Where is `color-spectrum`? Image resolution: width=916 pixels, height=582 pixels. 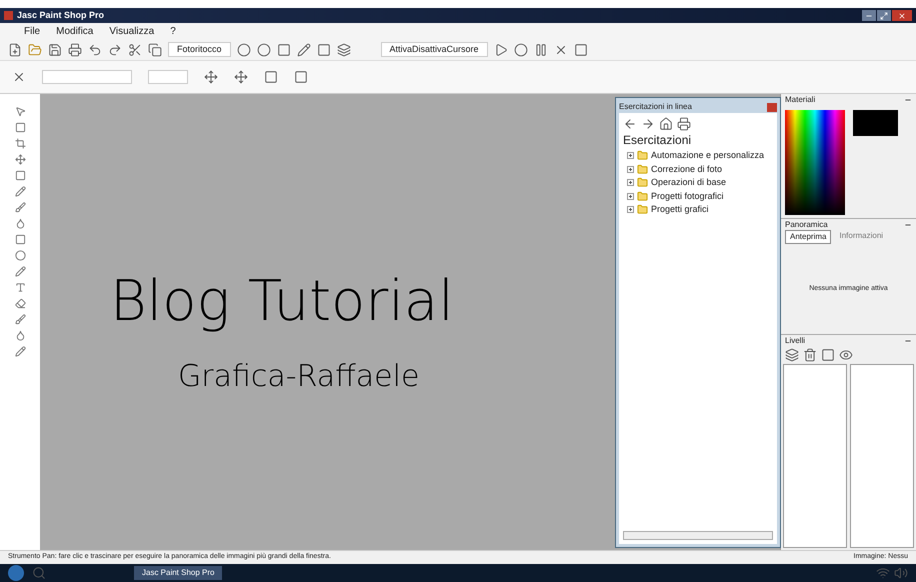 color-spectrum is located at coordinates (815, 162).